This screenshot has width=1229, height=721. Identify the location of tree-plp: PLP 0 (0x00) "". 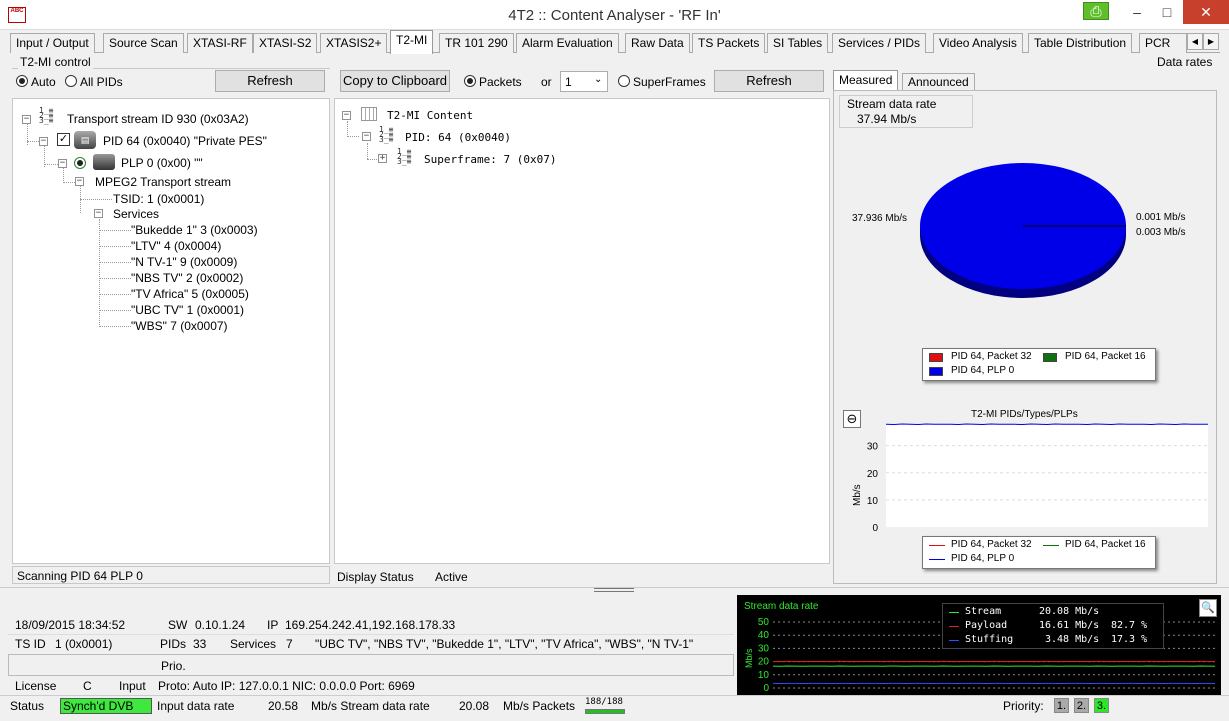
(162, 163).